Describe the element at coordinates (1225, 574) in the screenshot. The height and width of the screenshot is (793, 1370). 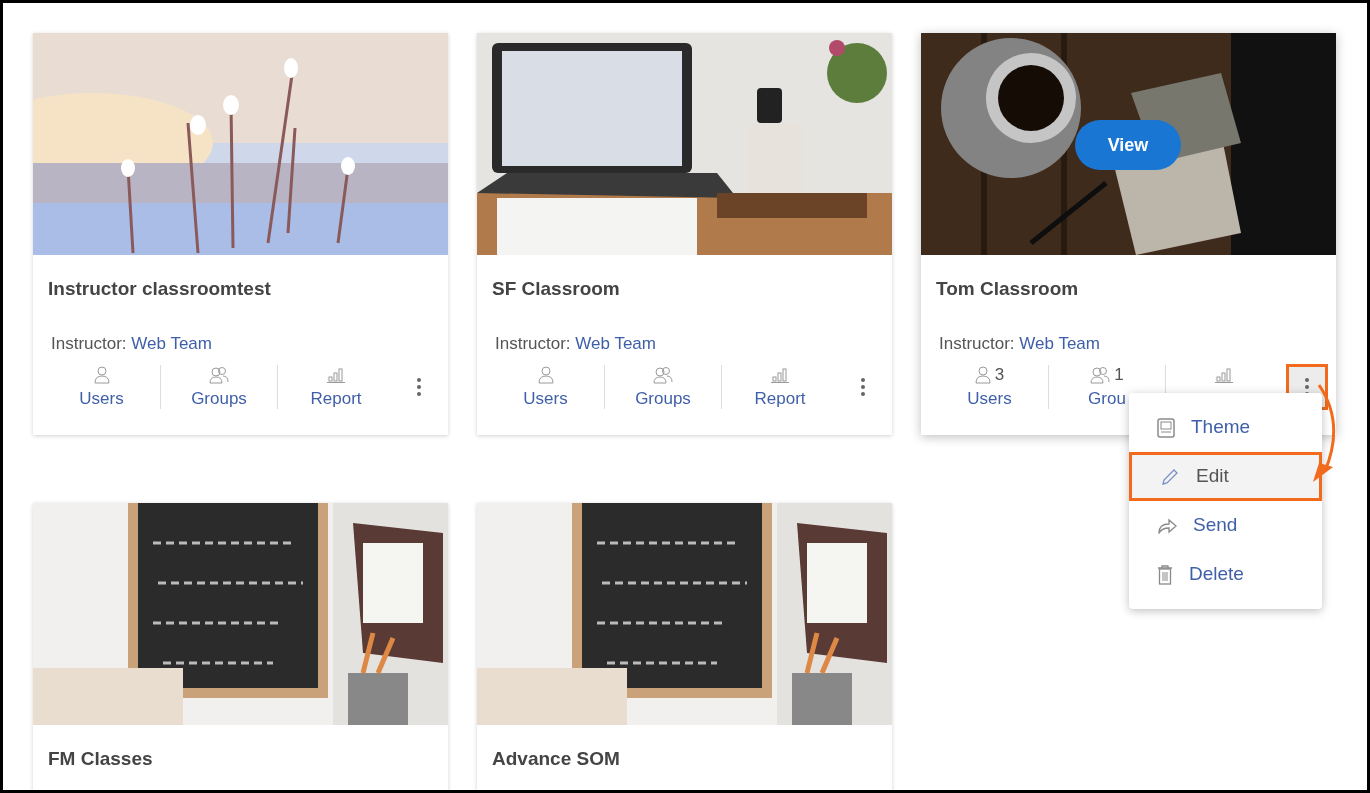
I see `menu-item: Delete` at that location.